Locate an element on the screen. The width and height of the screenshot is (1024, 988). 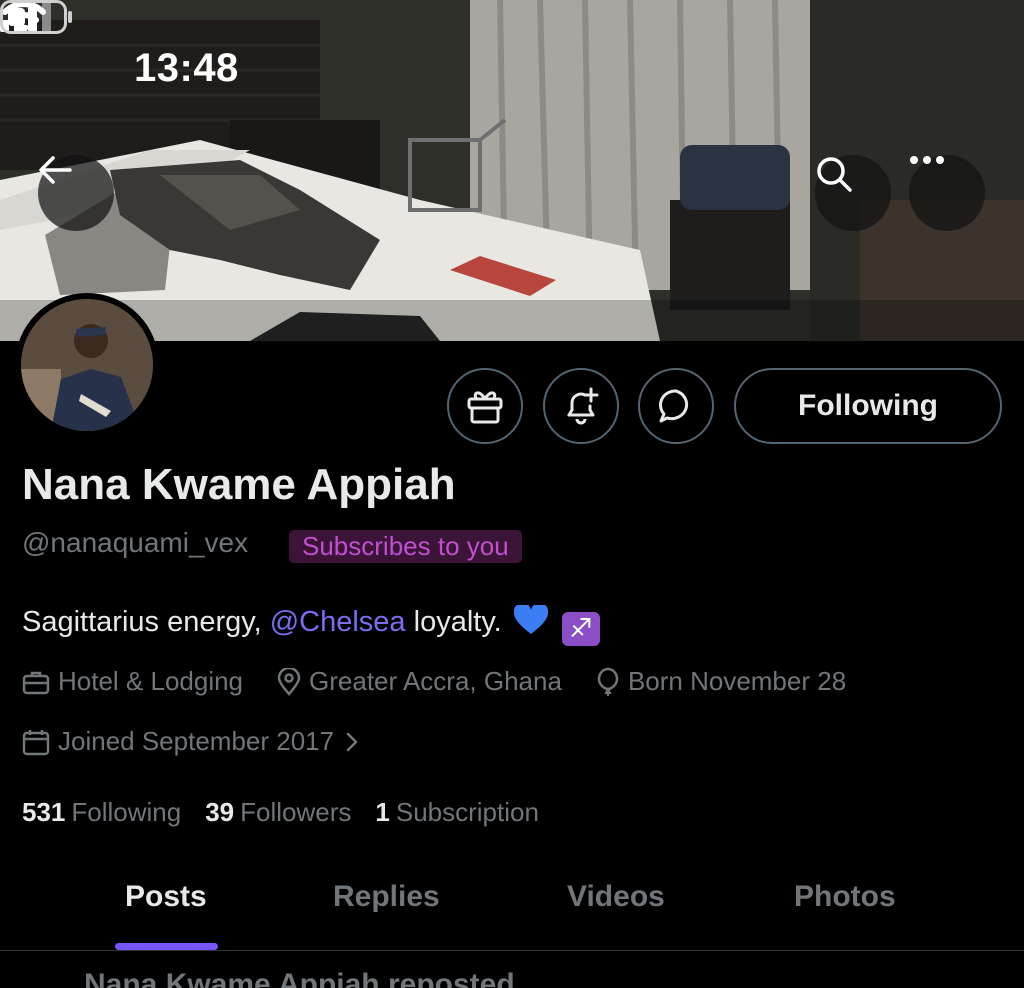
following-count: 531 is located at coordinates (44, 812).